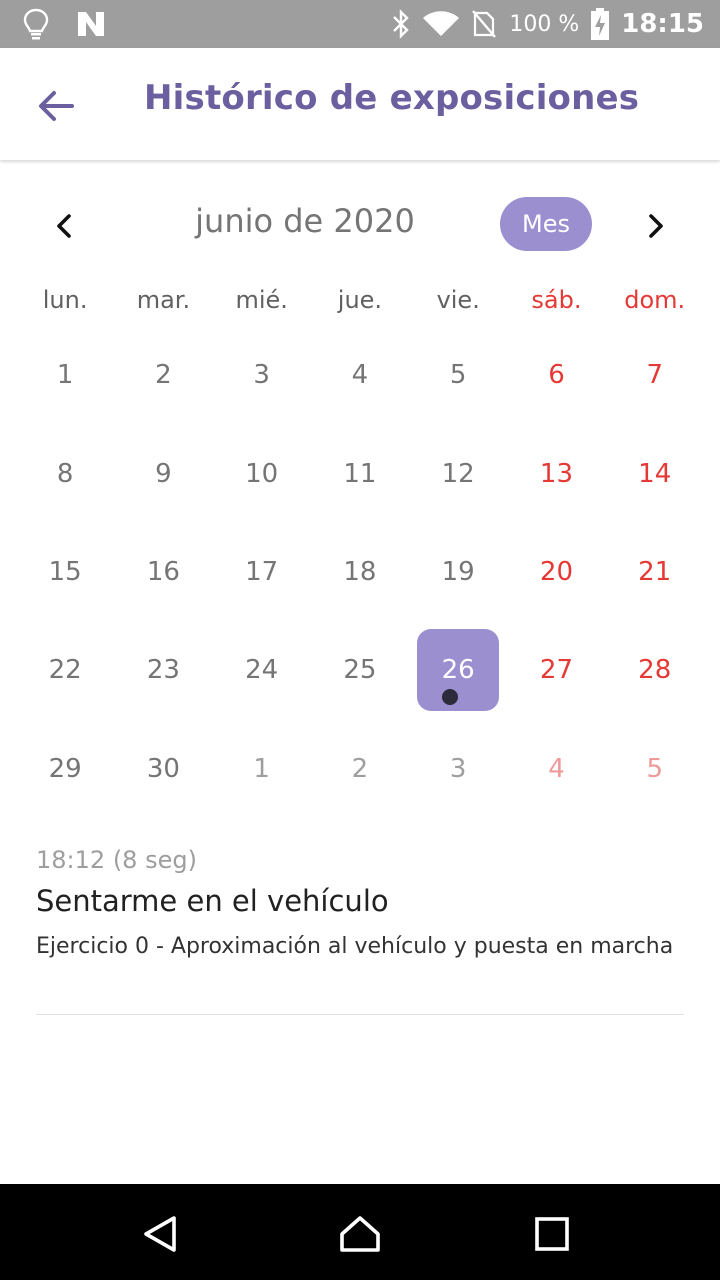  I want to click on calendar-day: 17, so click(262, 572).